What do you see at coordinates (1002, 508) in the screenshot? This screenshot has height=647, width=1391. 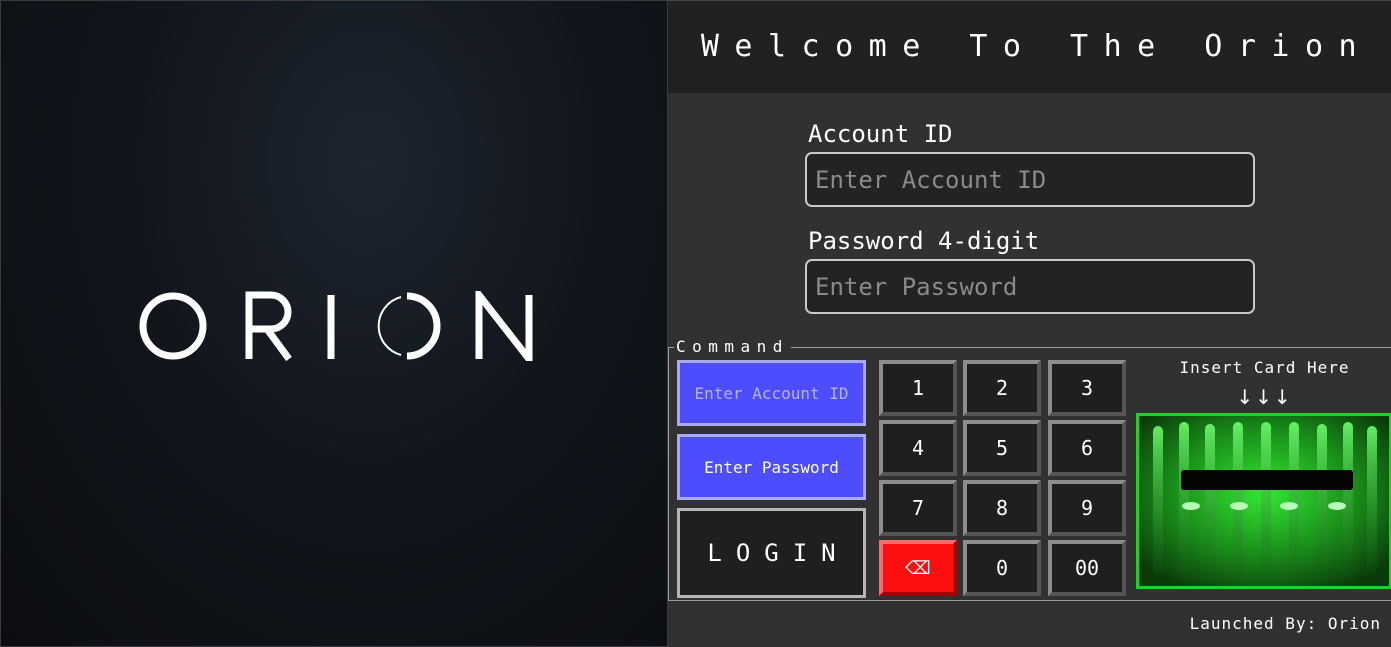 I see `keypad-key-8: 8` at bounding box center [1002, 508].